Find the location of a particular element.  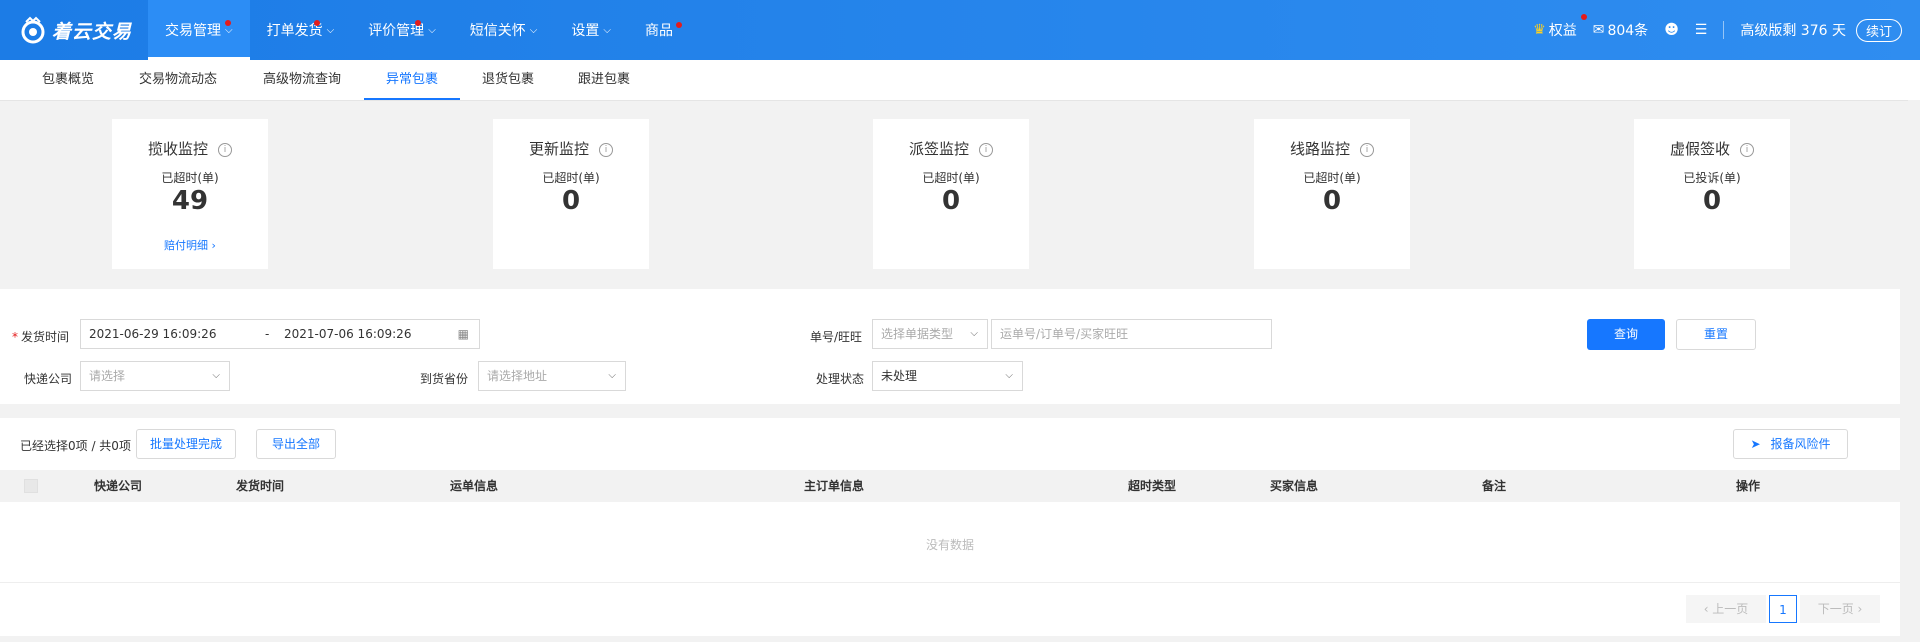

stat-card-route: 线路监控 i 已超时(单) 0 is located at coordinates (1332, 194).